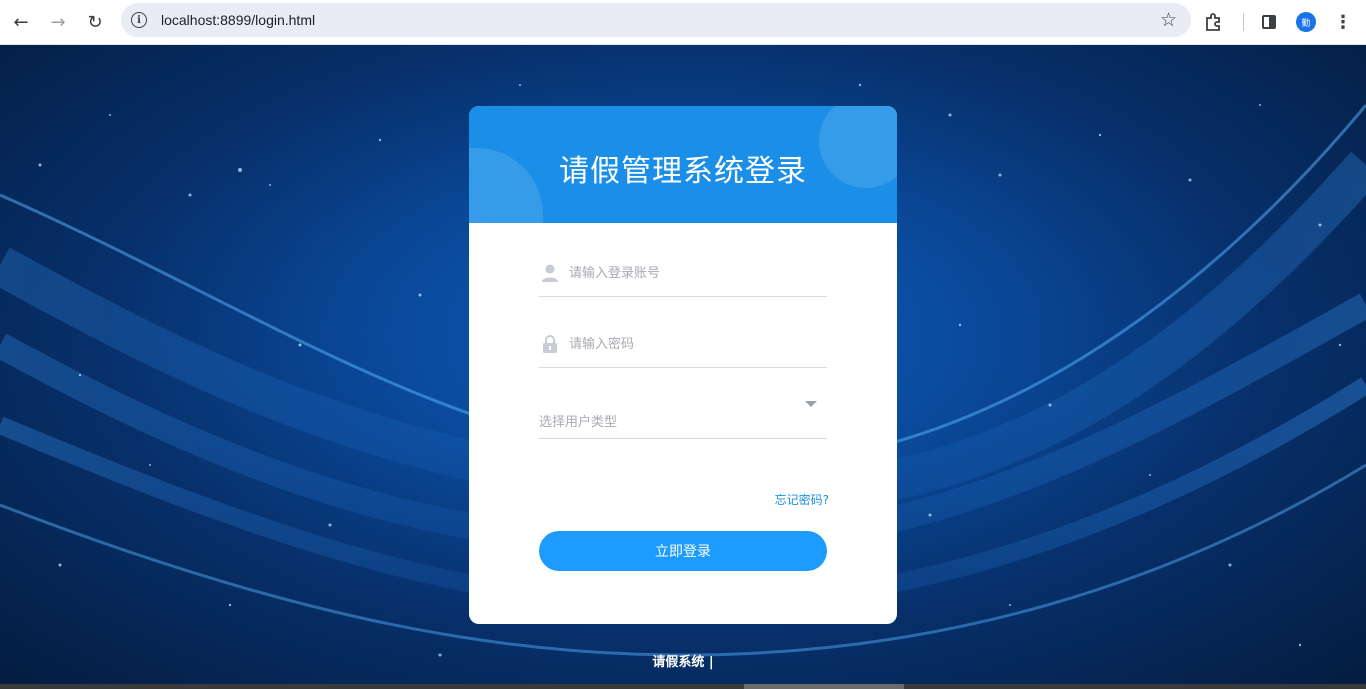  I want to click on login-title: 请假管理系统登录, so click(683, 171).